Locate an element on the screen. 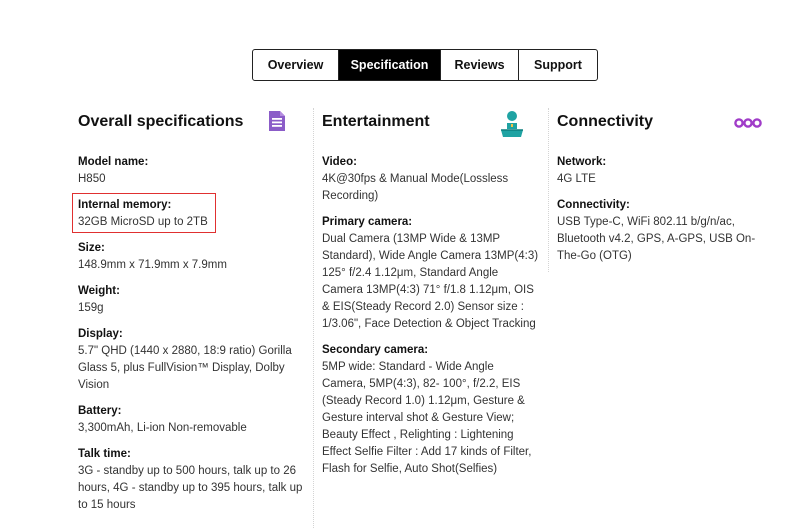 This screenshot has height=532, width=800. spec-label: Video: is located at coordinates (339, 162).